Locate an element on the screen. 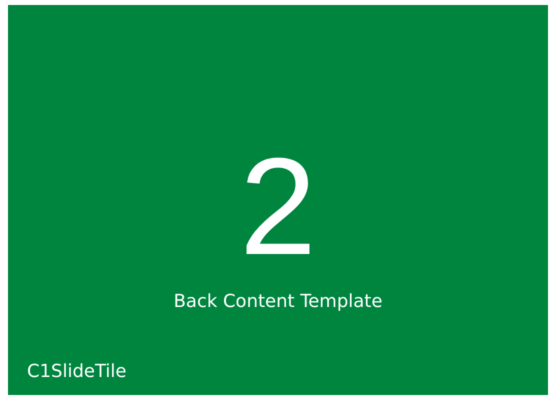  tile-content-text: Back Content Template is located at coordinates (278, 301).